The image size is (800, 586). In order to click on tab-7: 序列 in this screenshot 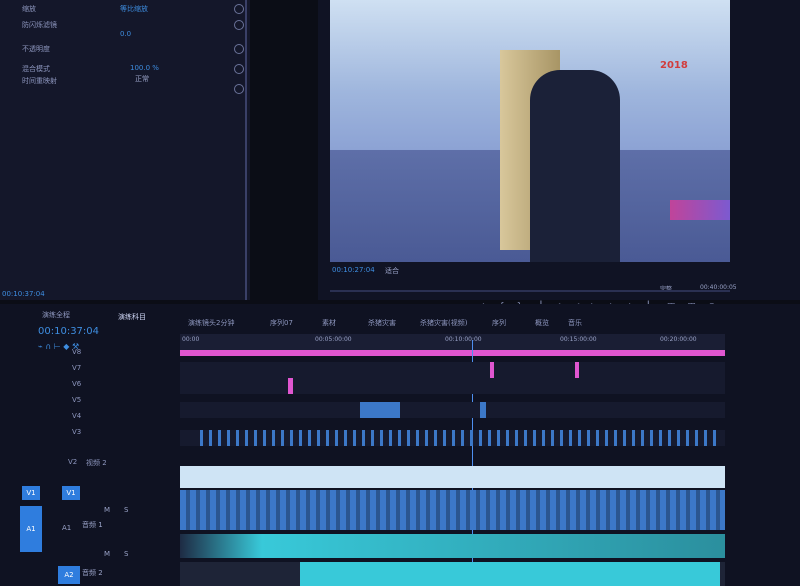, I will do `click(499, 323)`.